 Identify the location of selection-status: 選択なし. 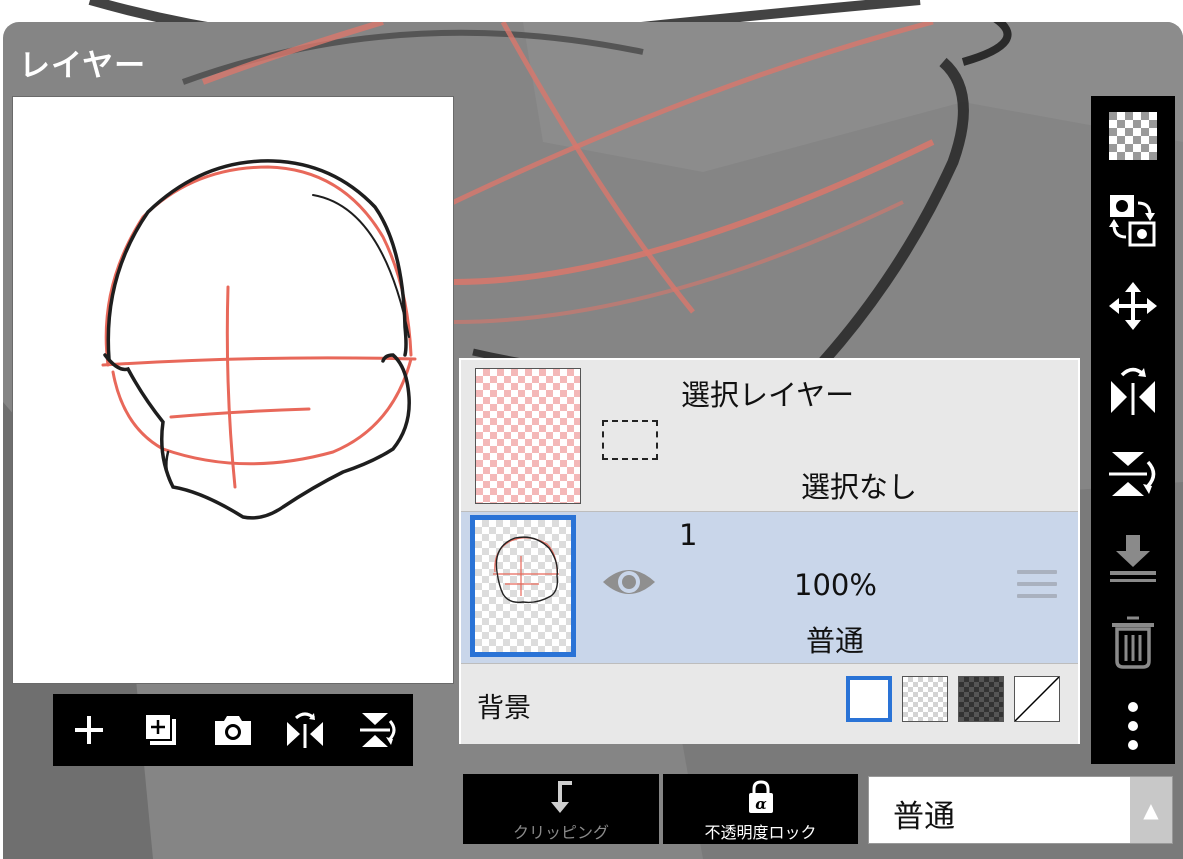
(859, 487).